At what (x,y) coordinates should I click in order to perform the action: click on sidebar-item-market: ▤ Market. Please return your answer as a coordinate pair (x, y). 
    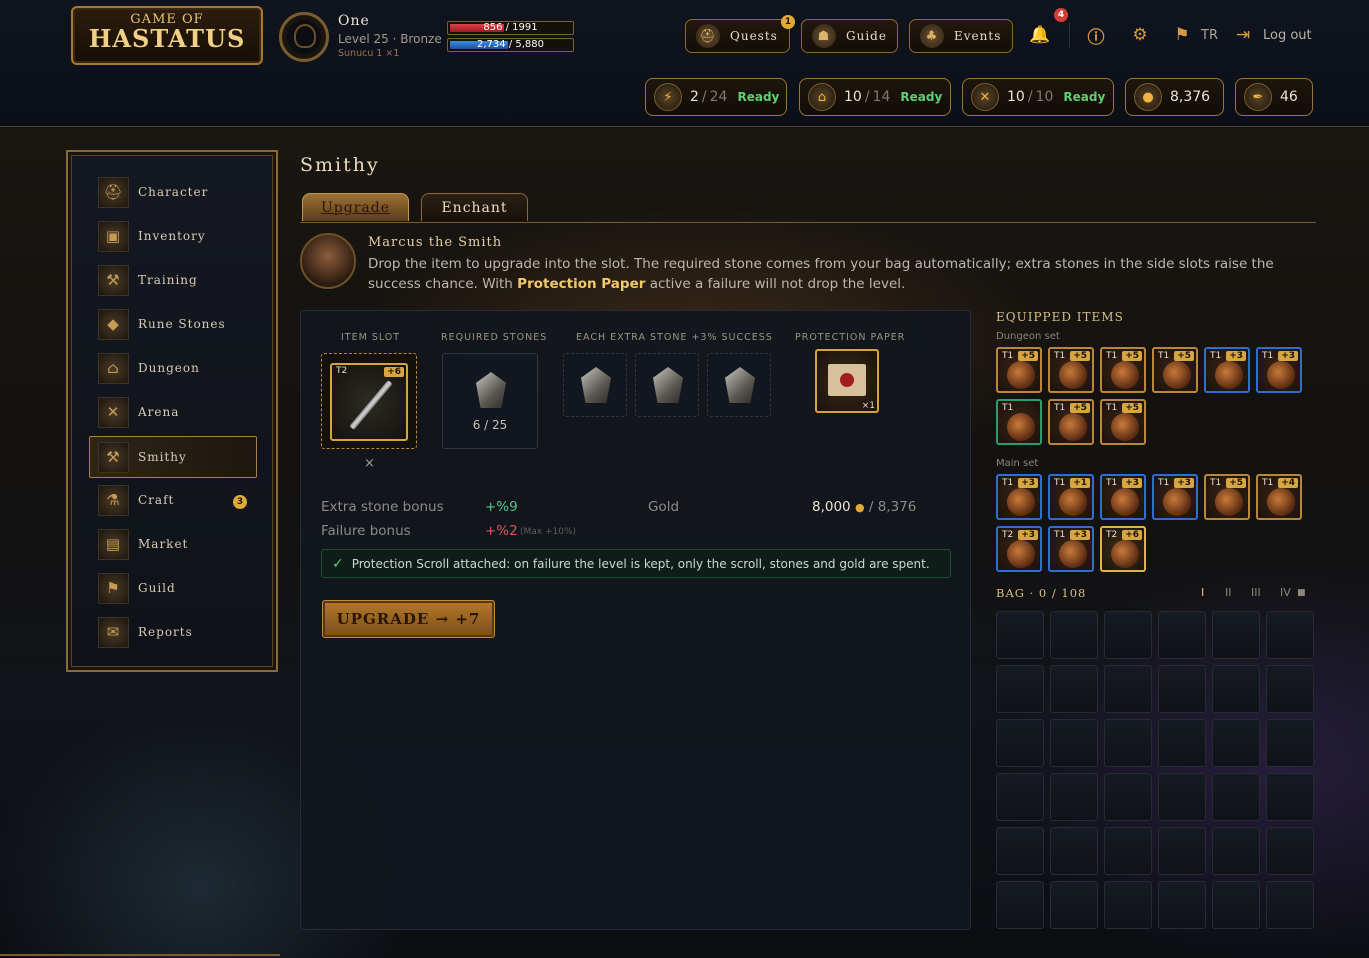
    Looking at the image, I should click on (173, 544).